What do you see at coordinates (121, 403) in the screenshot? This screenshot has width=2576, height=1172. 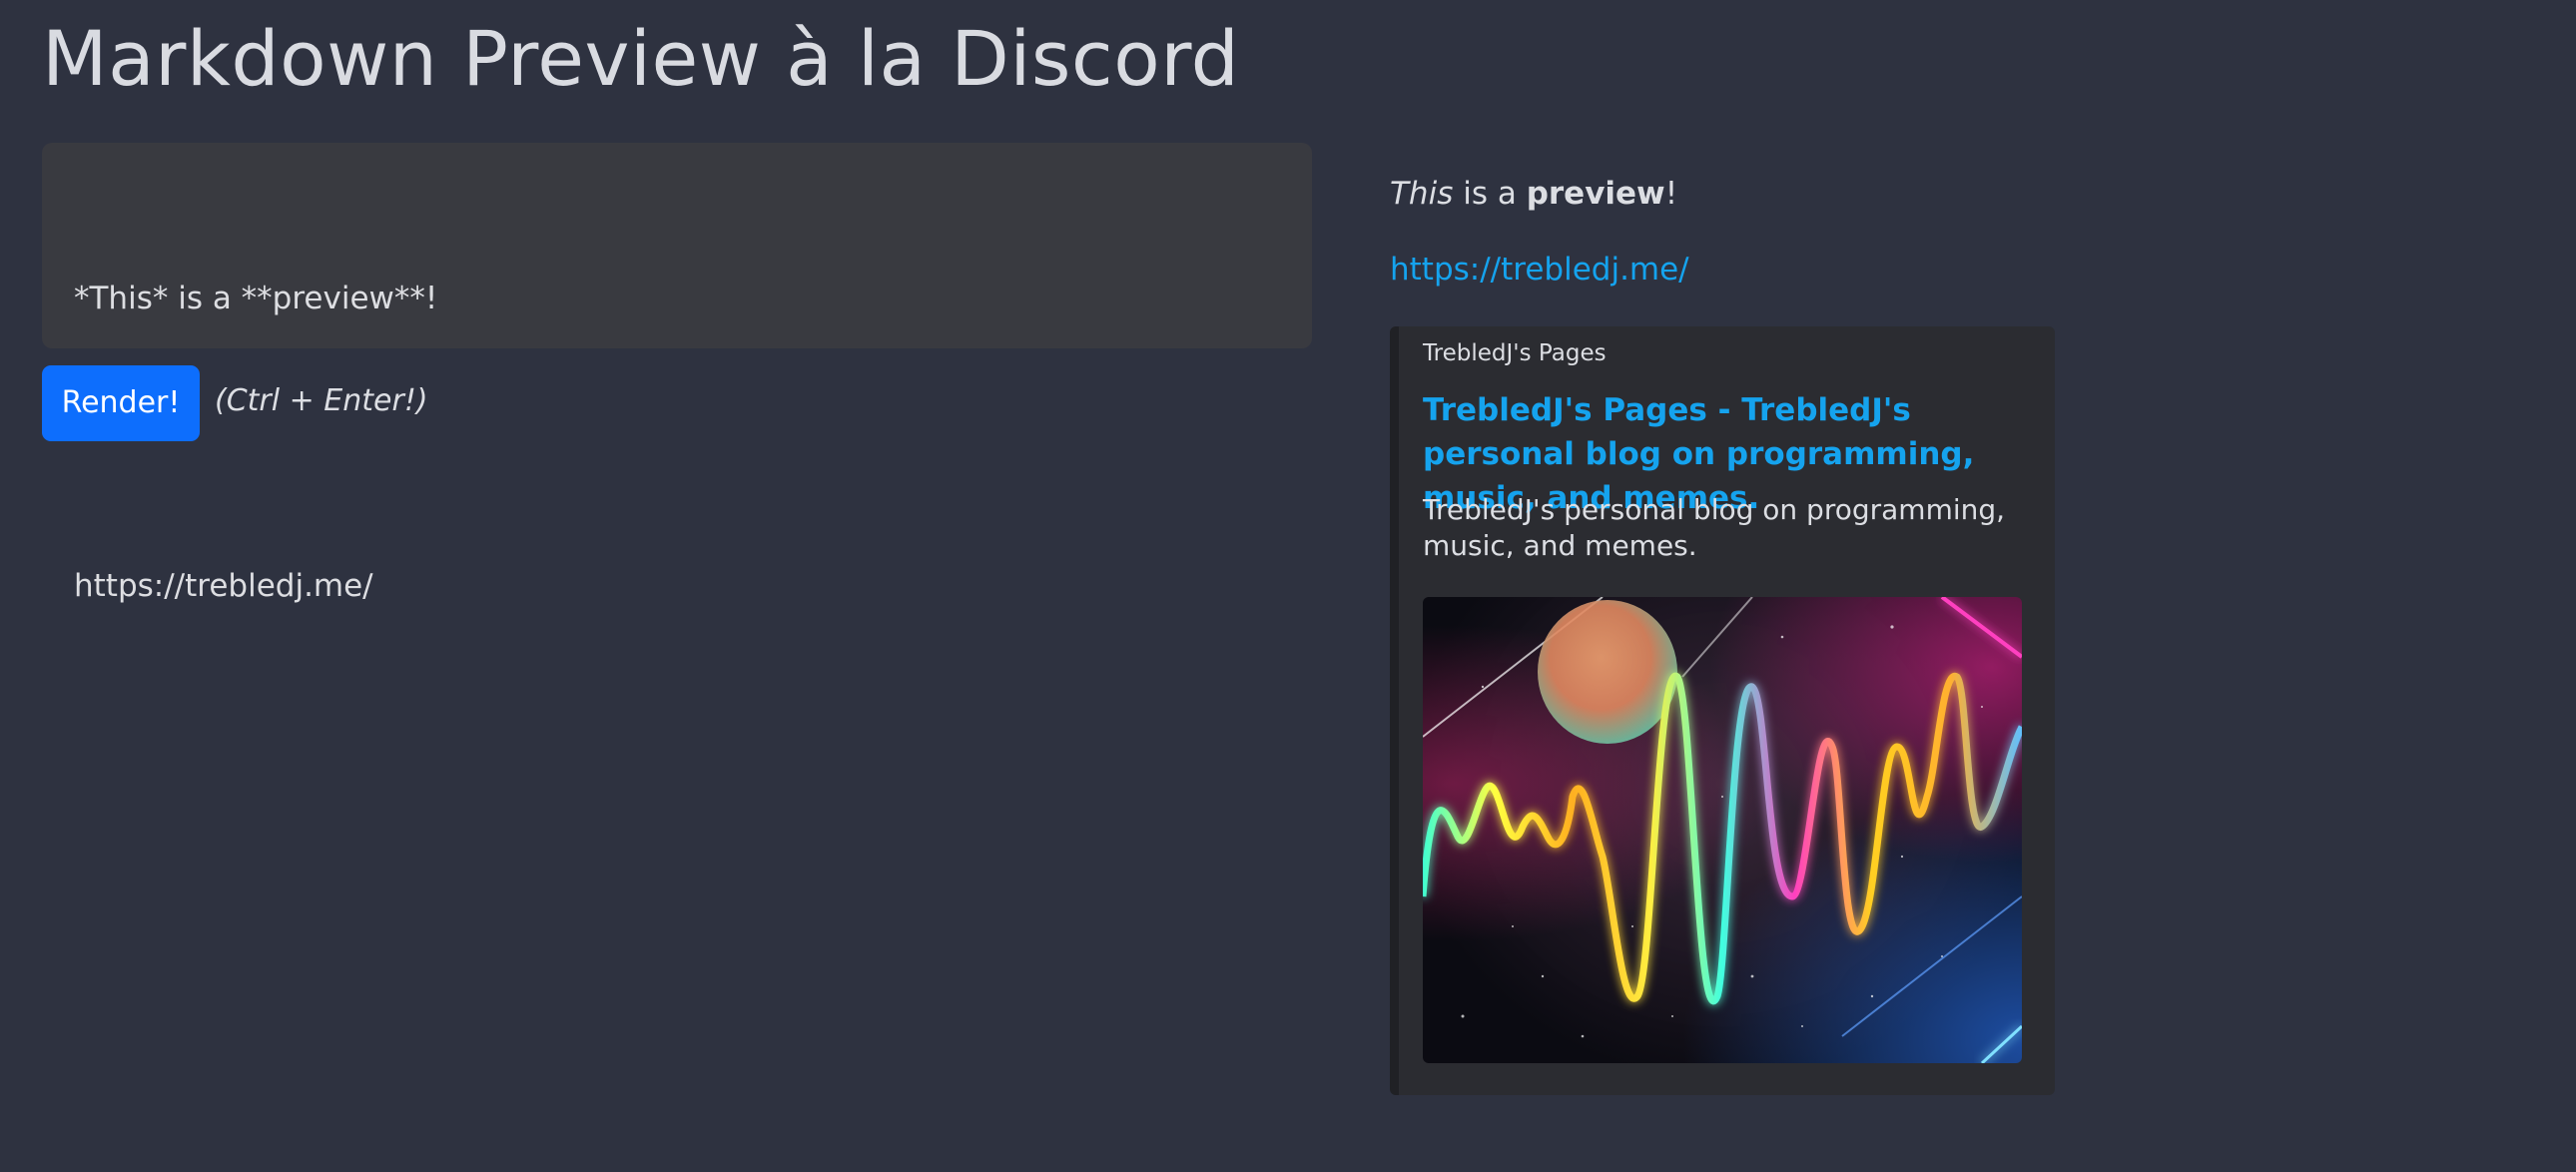 I see `render-button: Render!` at bounding box center [121, 403].